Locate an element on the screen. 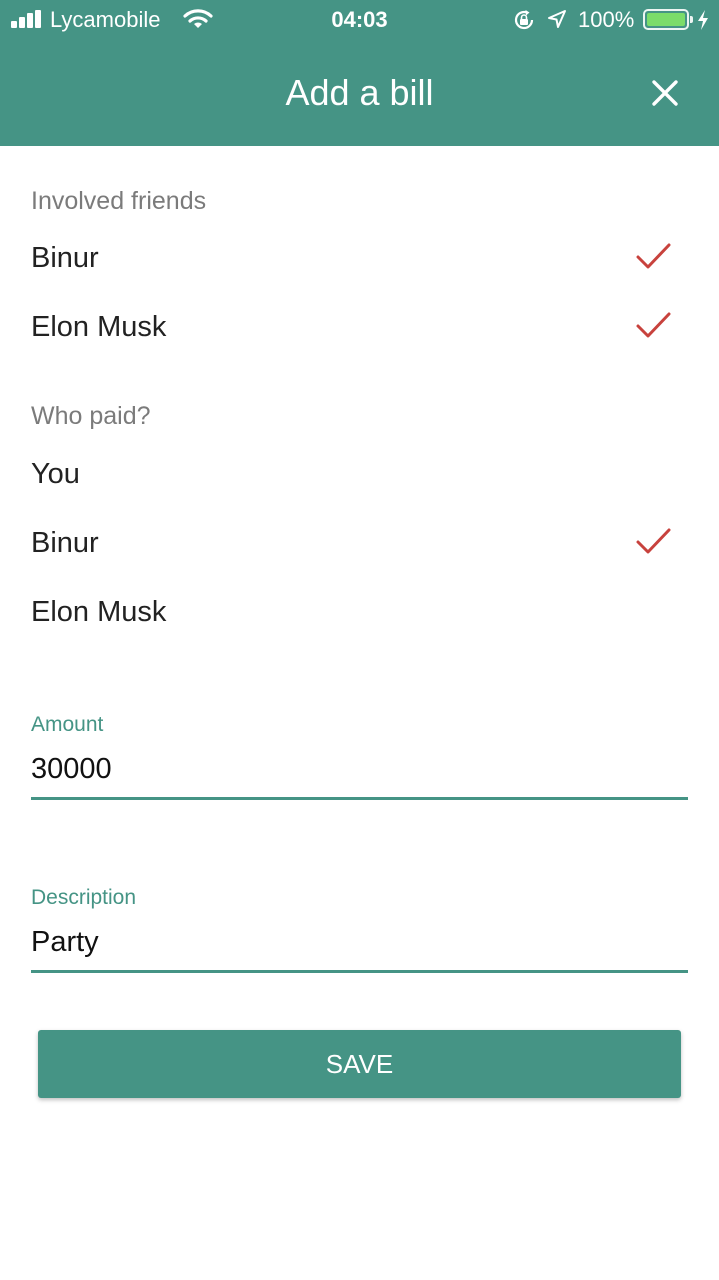  status-bar: Lycamobile 04:03 100% is located at coordinates (359, 20).